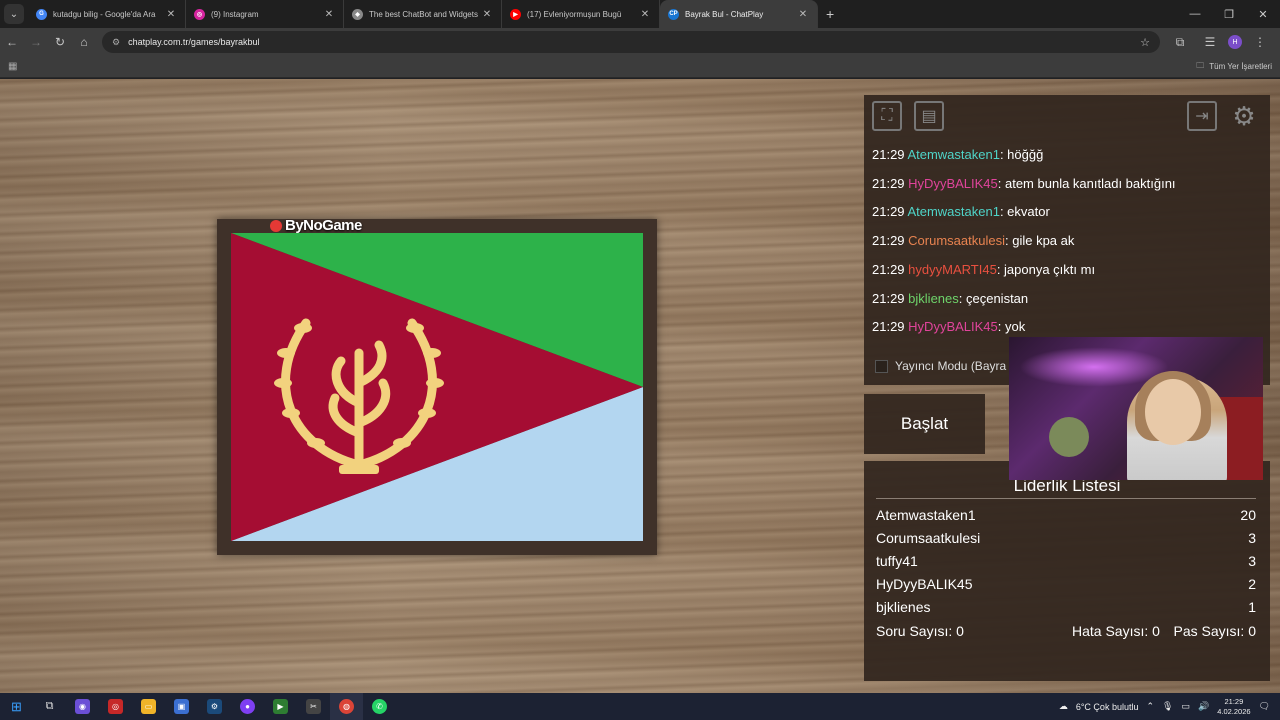 This screenshot has height=720, width=1280. What do you see at coordinates (1107, 707) in the screenshot?
I see `weather-text: 6°C Çok bulutlu` at bounding box center [1107, 707].